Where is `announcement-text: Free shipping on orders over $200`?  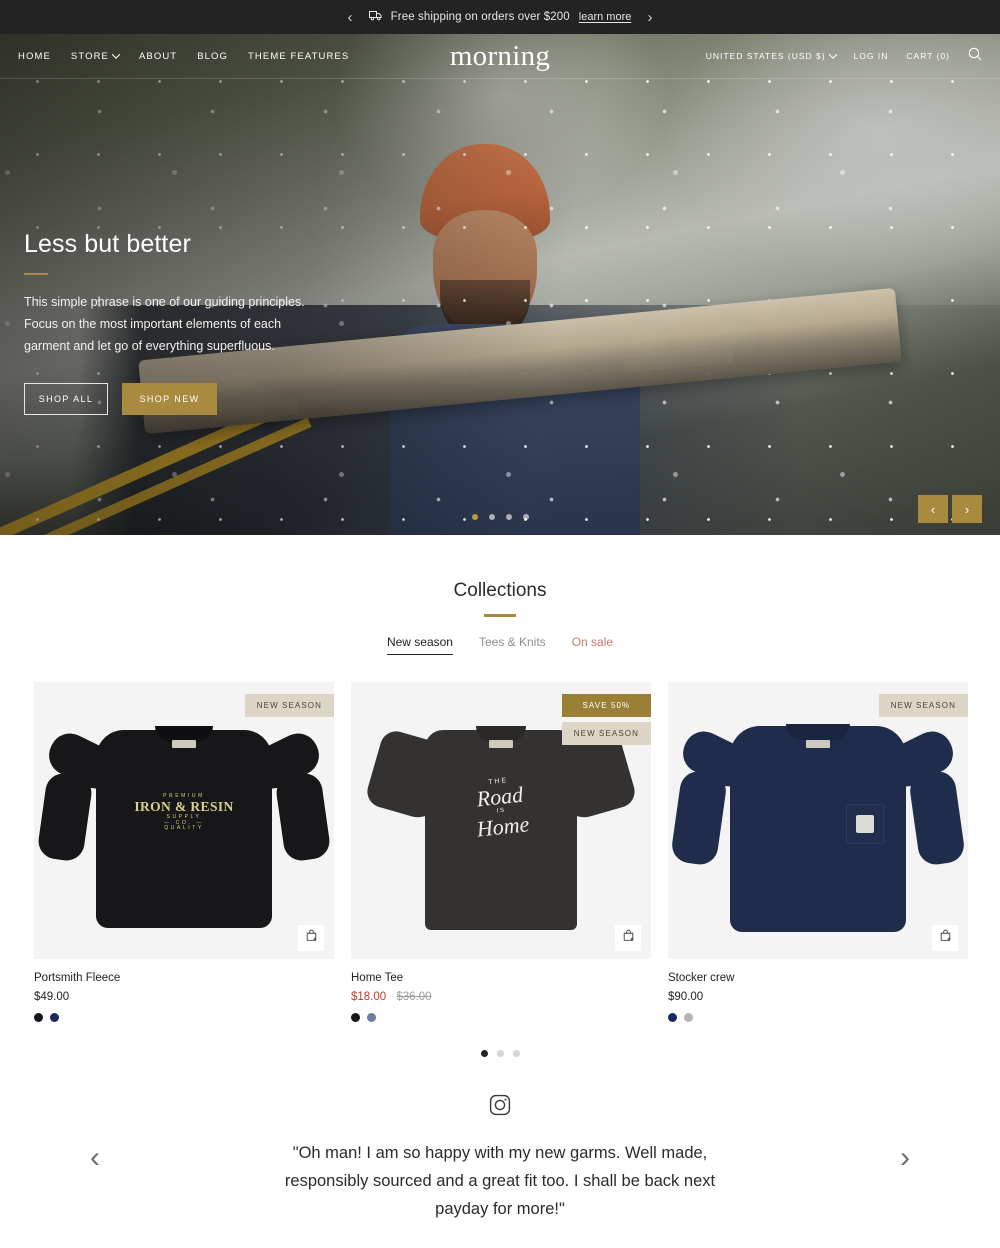
announcement-text: Free shipping on orders over $200 is located at coordinates (480, 17).